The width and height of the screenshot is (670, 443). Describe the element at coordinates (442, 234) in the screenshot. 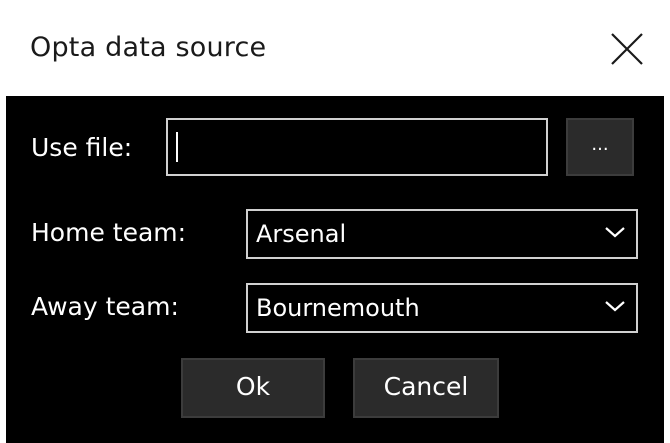

I see `home-team-select: Arsenal` at that location.